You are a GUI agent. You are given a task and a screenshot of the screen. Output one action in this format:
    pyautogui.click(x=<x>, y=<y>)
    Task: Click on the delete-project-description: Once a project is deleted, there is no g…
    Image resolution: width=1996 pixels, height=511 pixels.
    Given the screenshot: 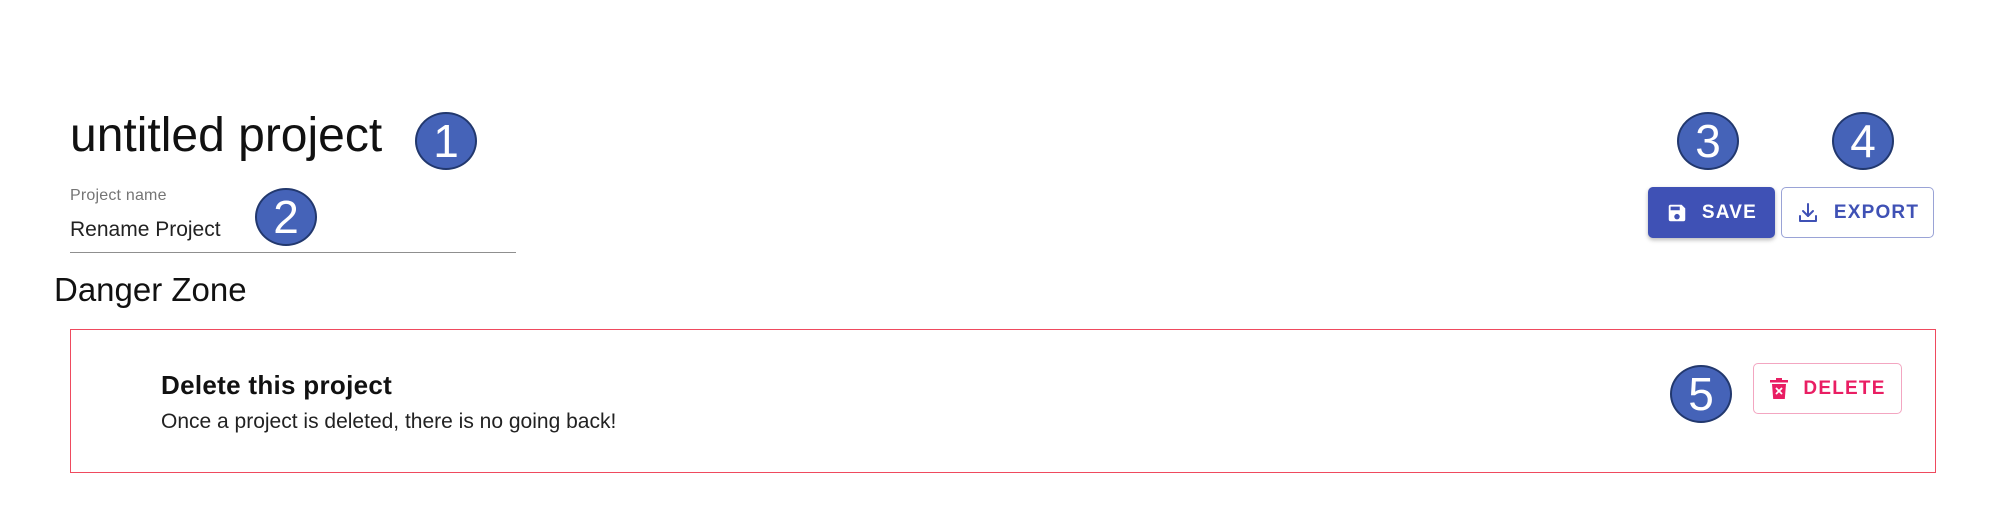 What is the action you would take?
    pyautogui.click(x=389, y=421)
    